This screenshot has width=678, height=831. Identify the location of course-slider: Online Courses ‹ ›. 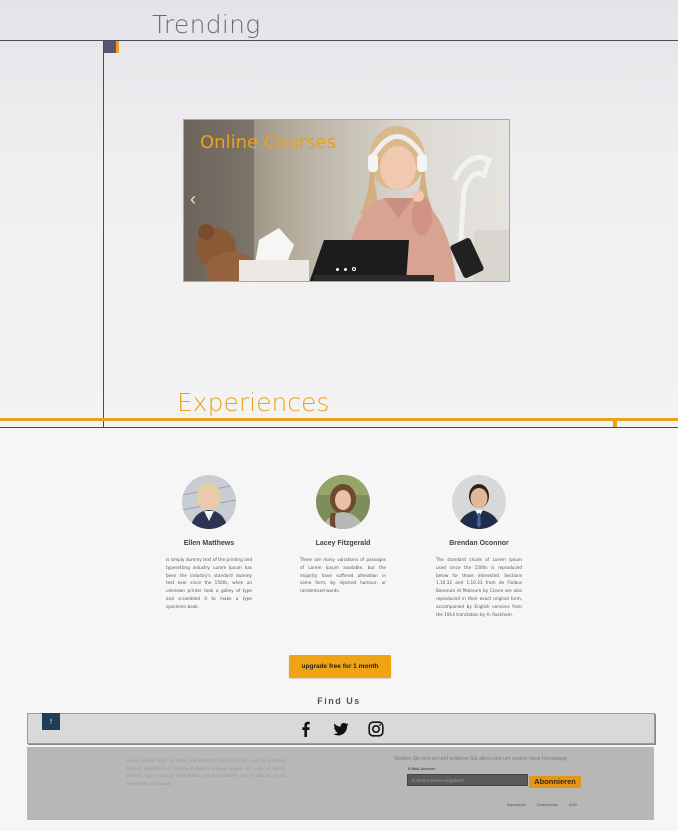
(346, 200).